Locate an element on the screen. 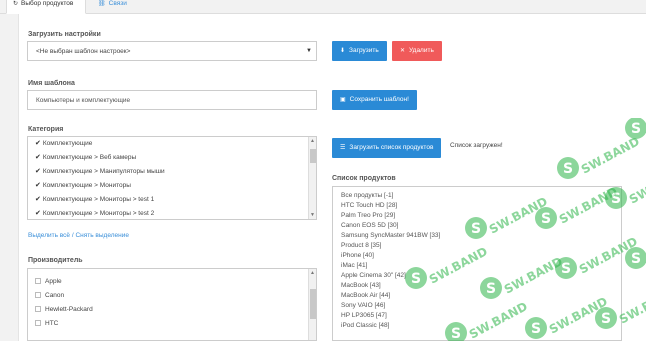 This screenshot has height=341, width=646. list-item: iPhone [40] is located at coordinates (477, 256).